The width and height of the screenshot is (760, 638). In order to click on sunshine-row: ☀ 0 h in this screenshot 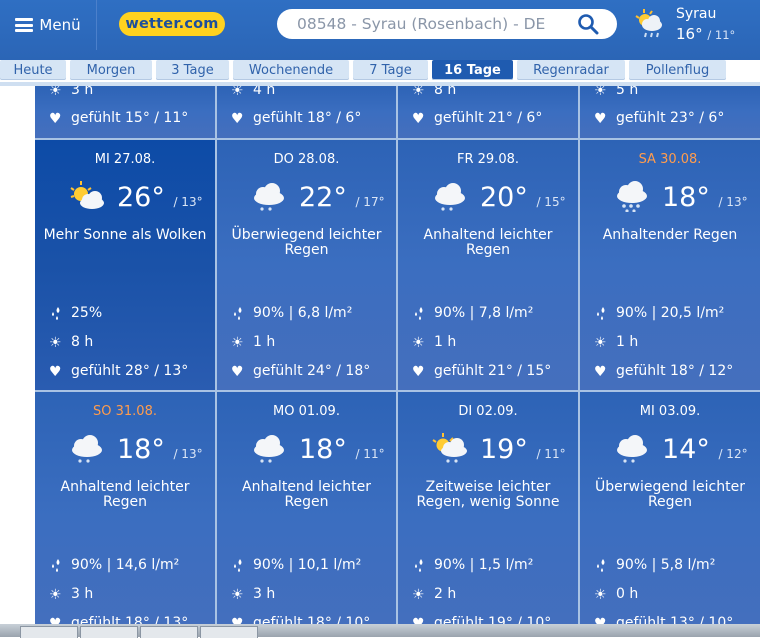, I will do `click(616, 594)`.